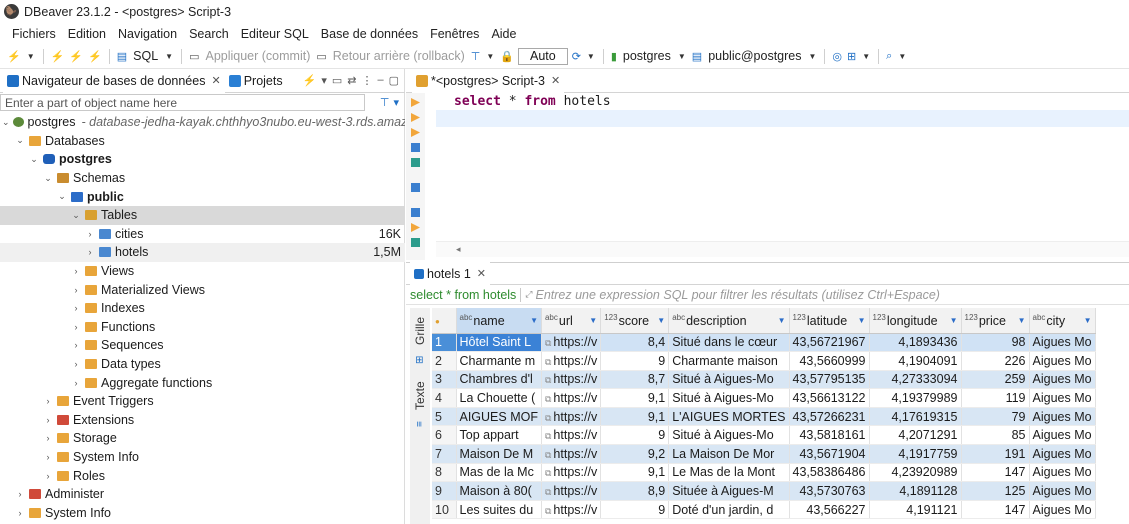 The width and height of the screenshot is (1129, 524). What do you see at coordinates (420, 360) in the screenshot?
I see `grid-icon: ⊞` at bounding box center [420, 360].